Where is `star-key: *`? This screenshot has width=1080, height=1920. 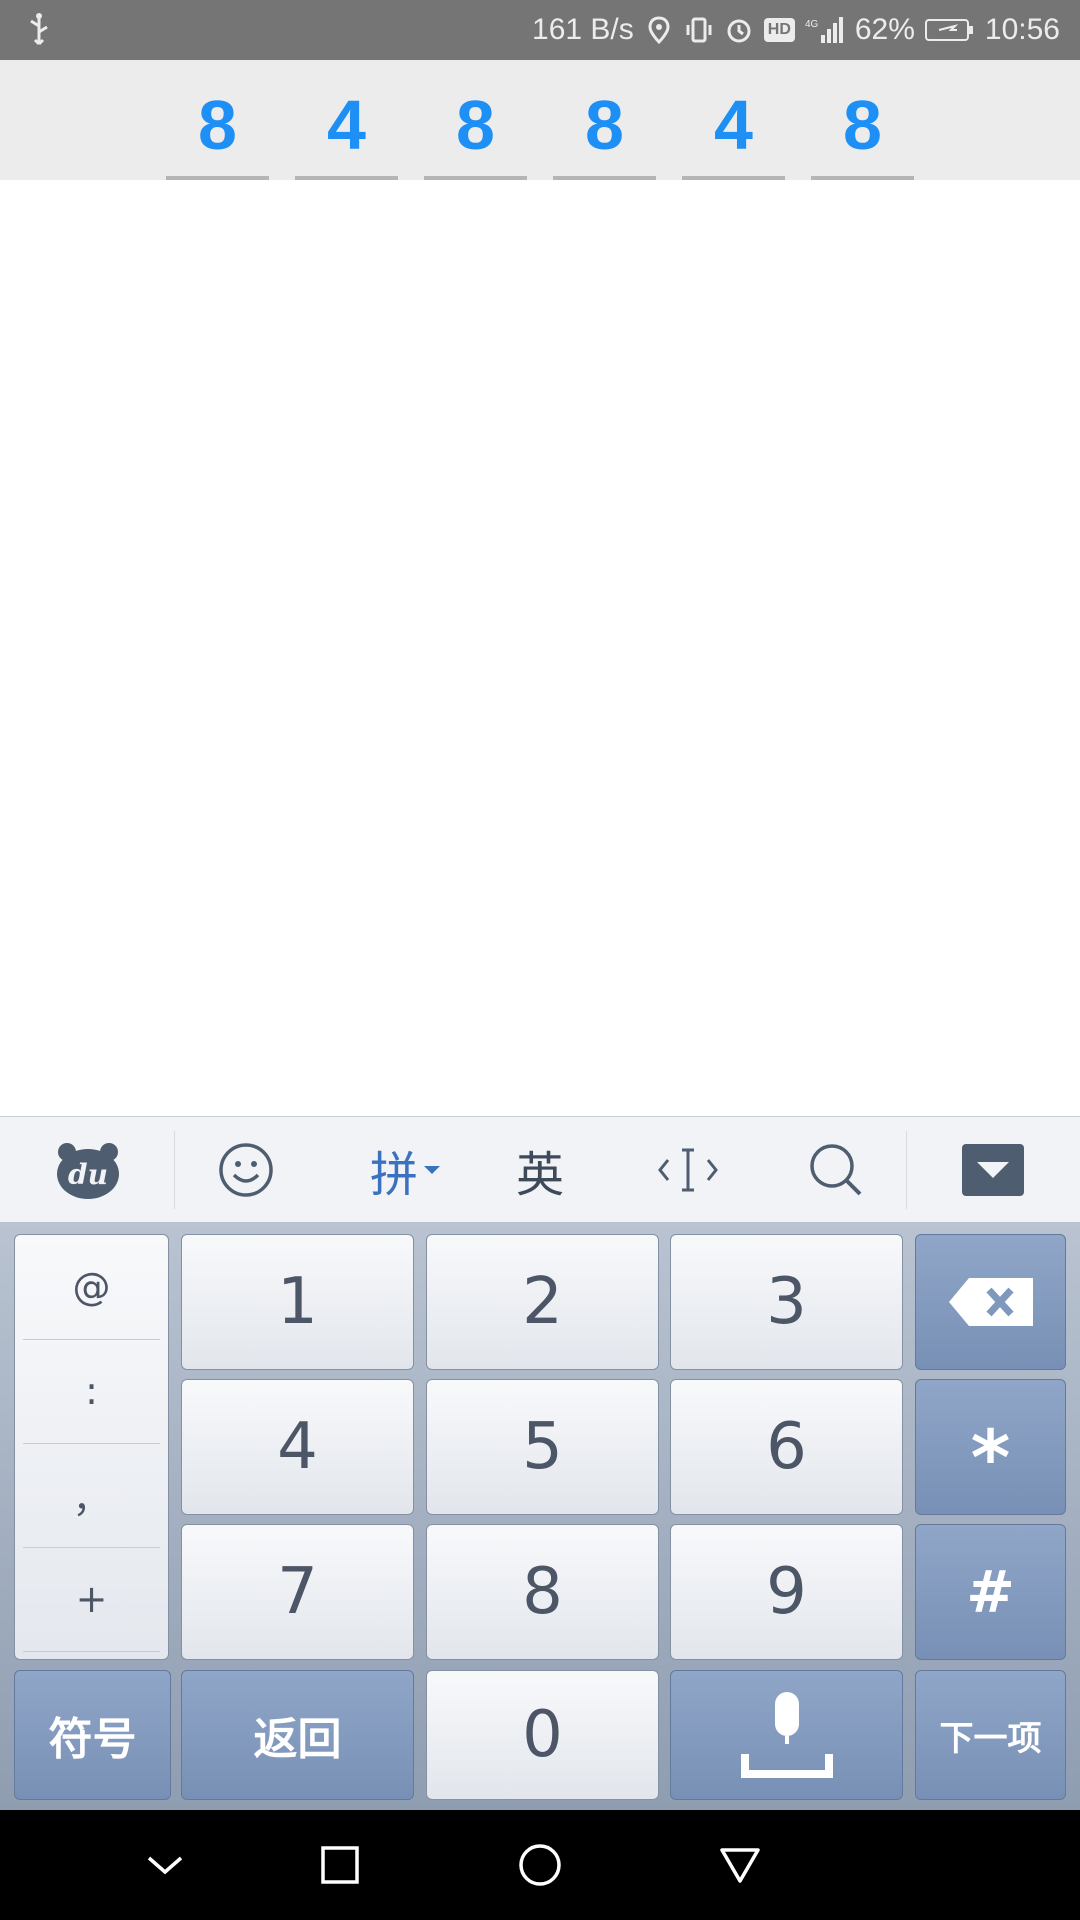 star-key: * is located at coordinates (990, 1447).